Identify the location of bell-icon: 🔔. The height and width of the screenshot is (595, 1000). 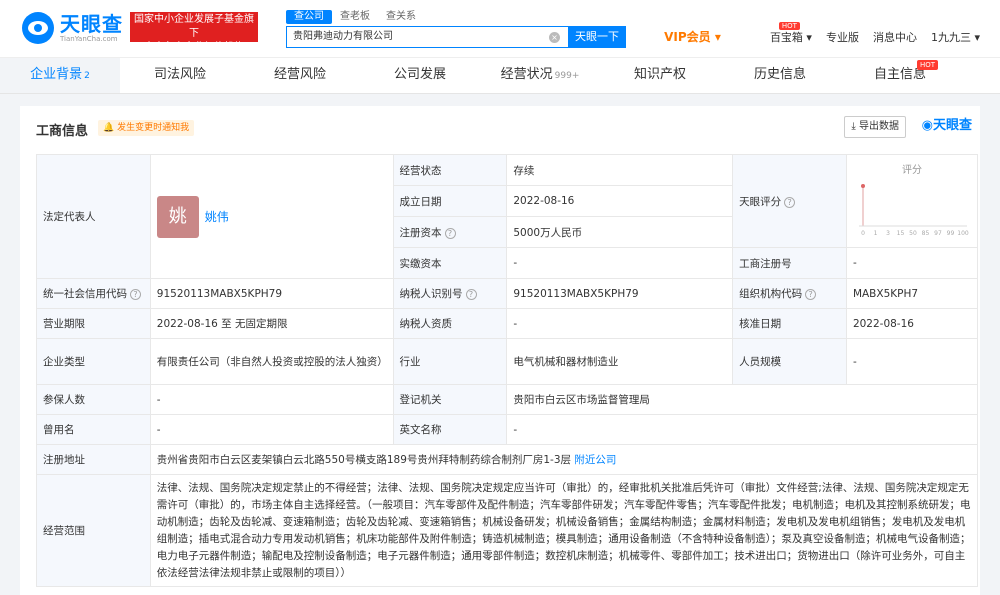
(109, 128).